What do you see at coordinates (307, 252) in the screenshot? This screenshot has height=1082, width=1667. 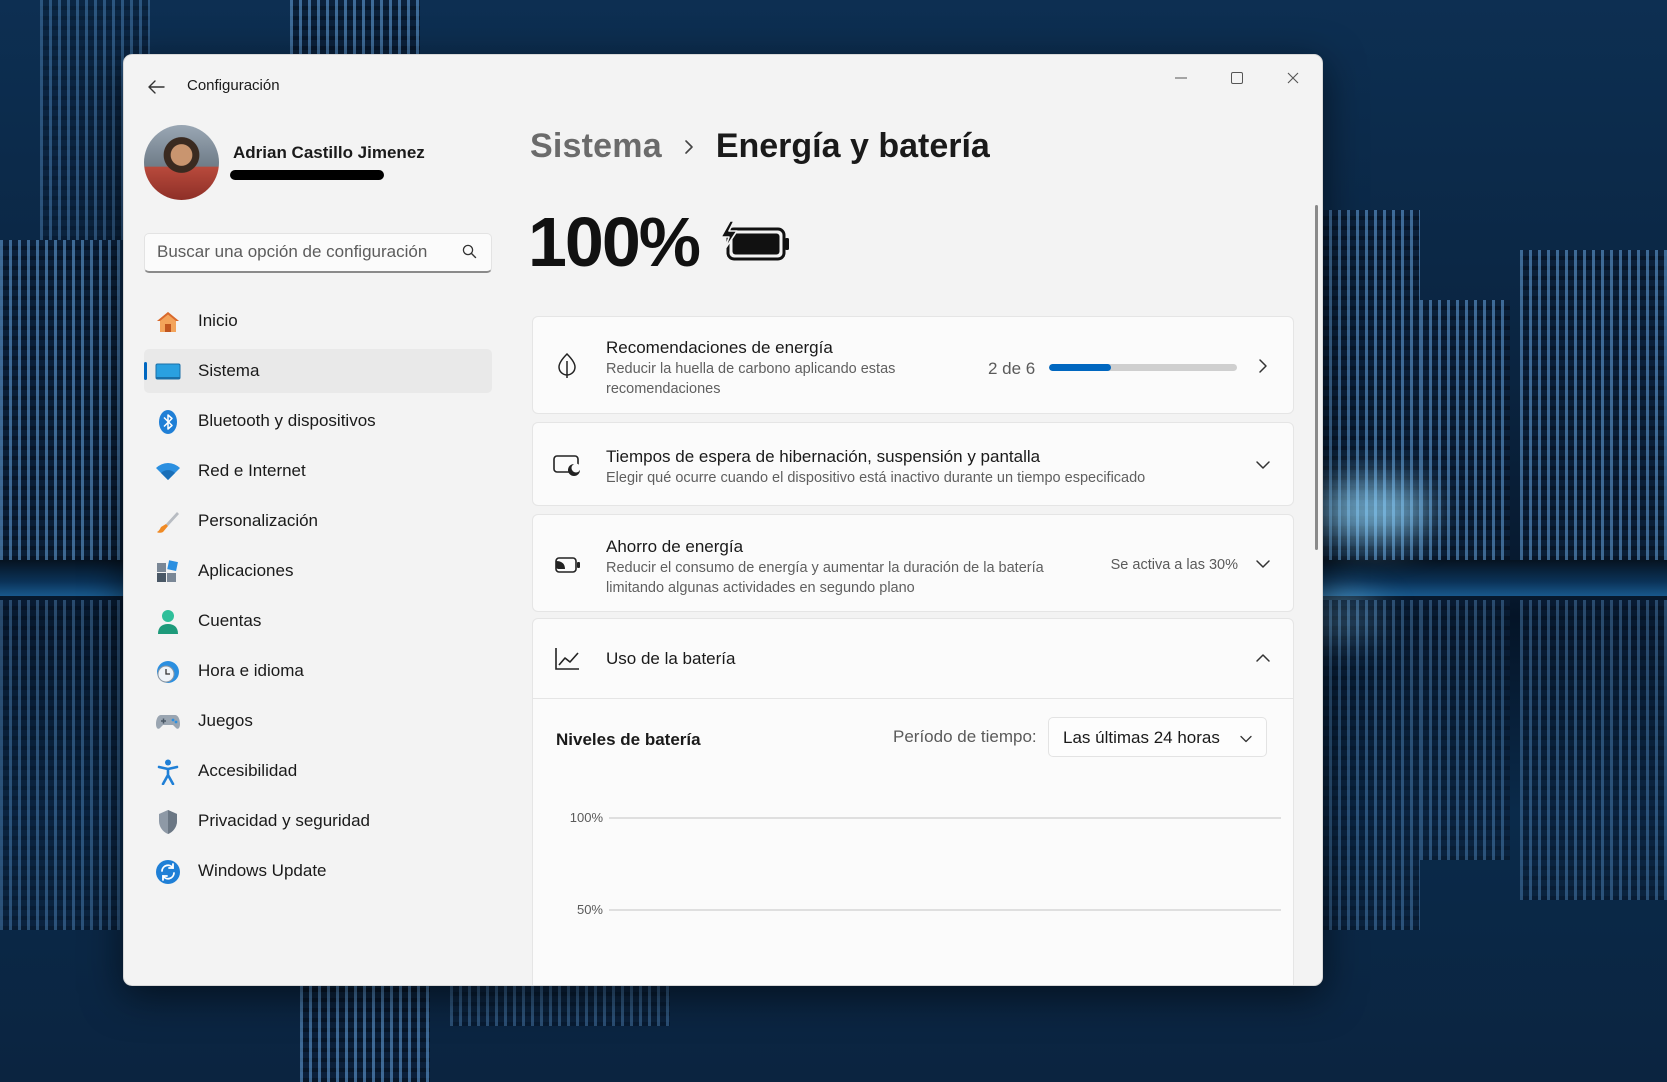 I see `search-input` at bounding box center [307, 252].